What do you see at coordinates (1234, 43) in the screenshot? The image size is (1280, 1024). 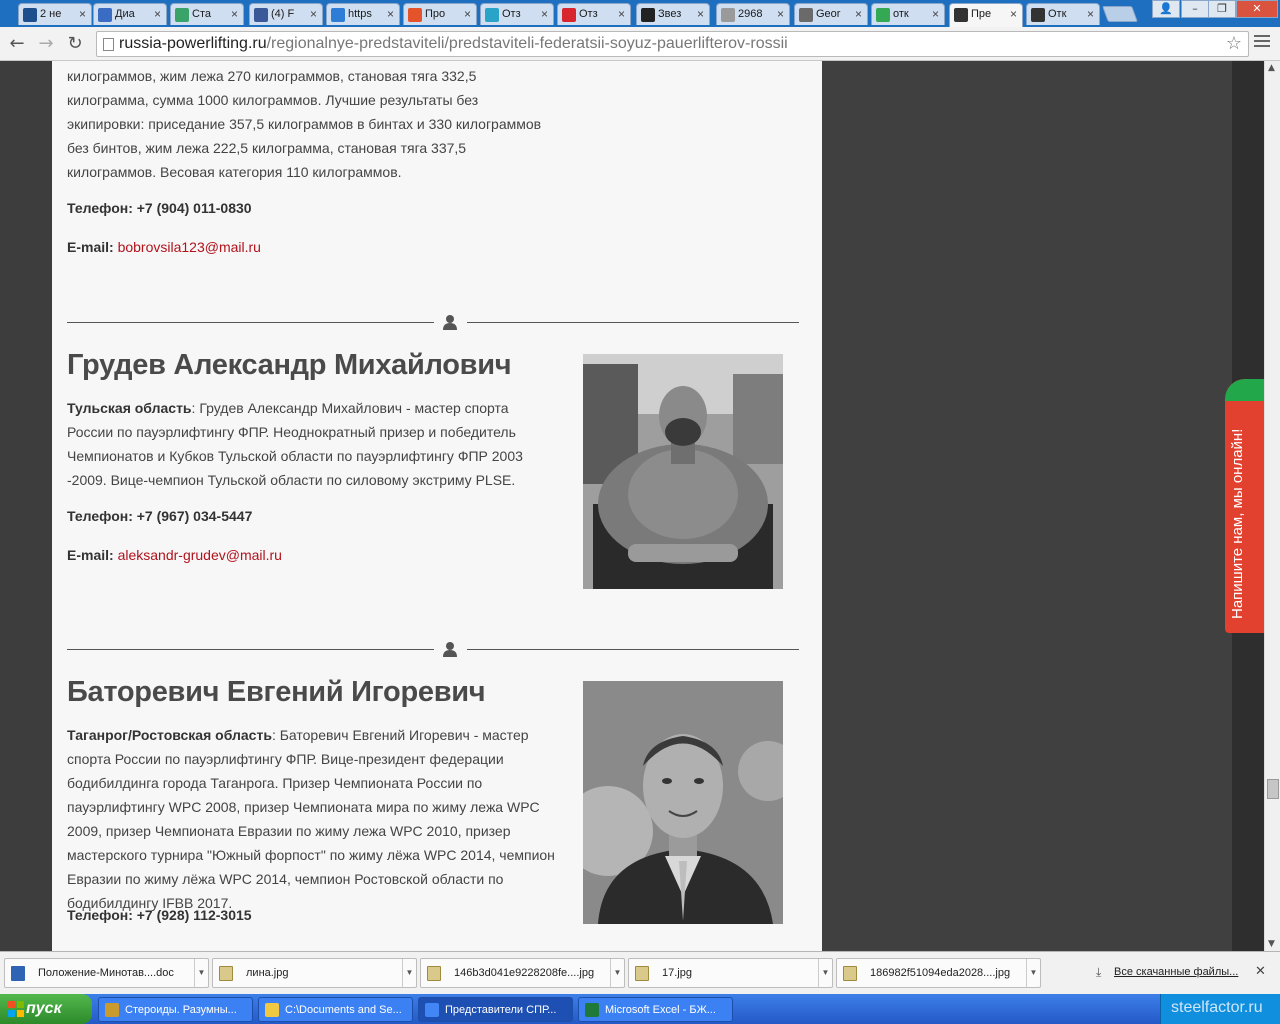 I see `bookmark-star-icon: ☆` at bounding box center [1234, 43].